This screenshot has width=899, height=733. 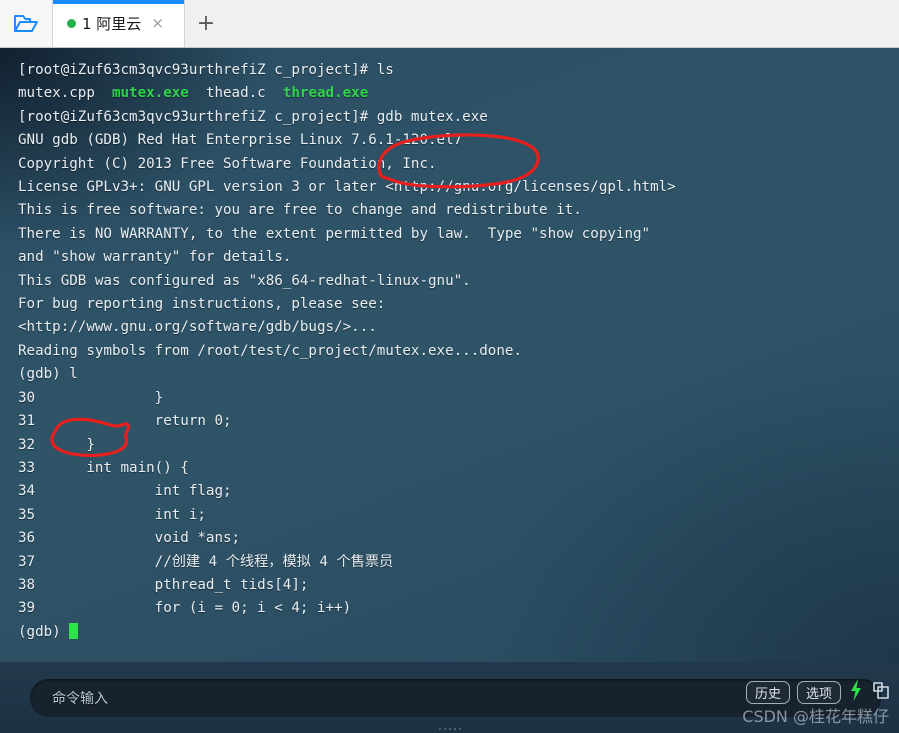 I want to click on options-button: 选项, so click(x=818, y=692).